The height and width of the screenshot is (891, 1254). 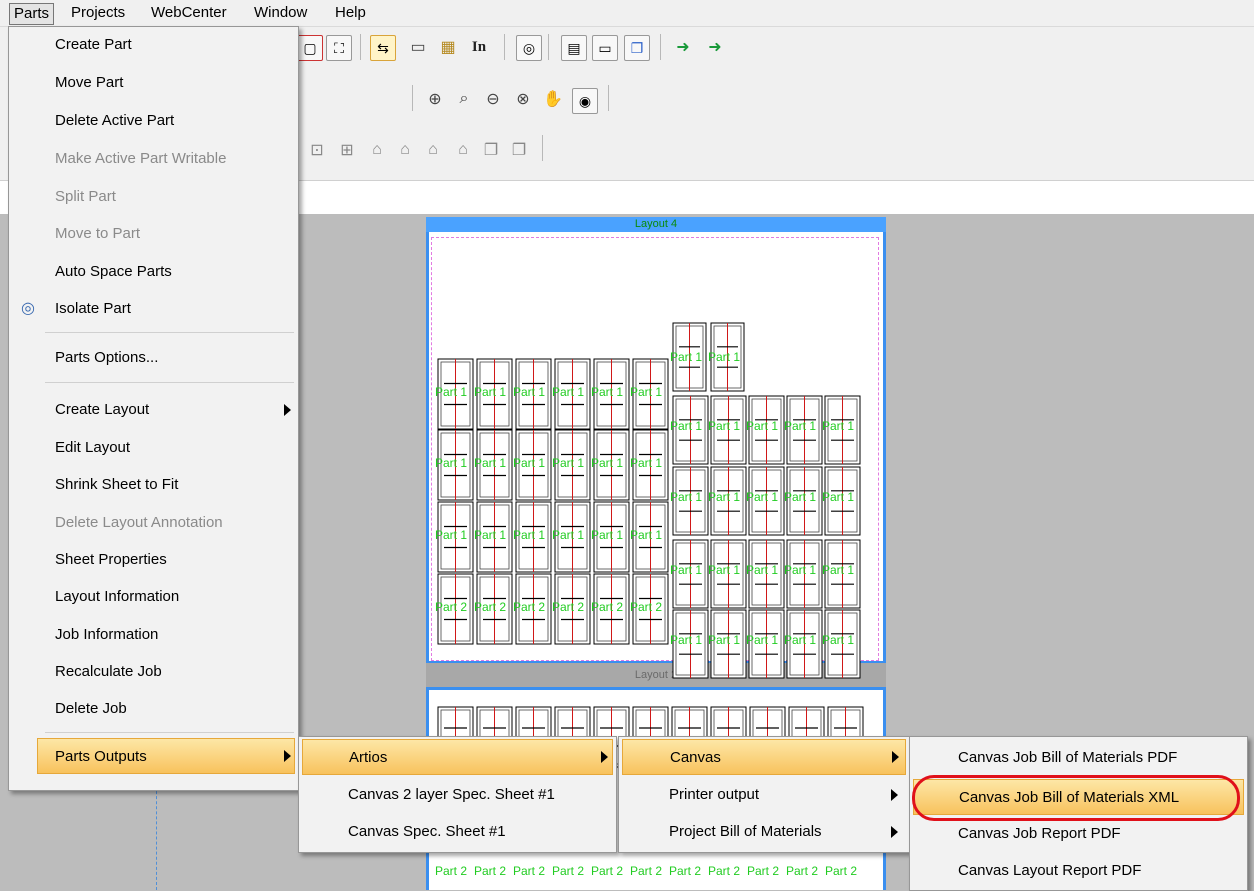 What do you see at coordinates (153, 709) in the screenshot?
I see `menu-item-delete-job: Delete Job` at bounding box center [153, 709].